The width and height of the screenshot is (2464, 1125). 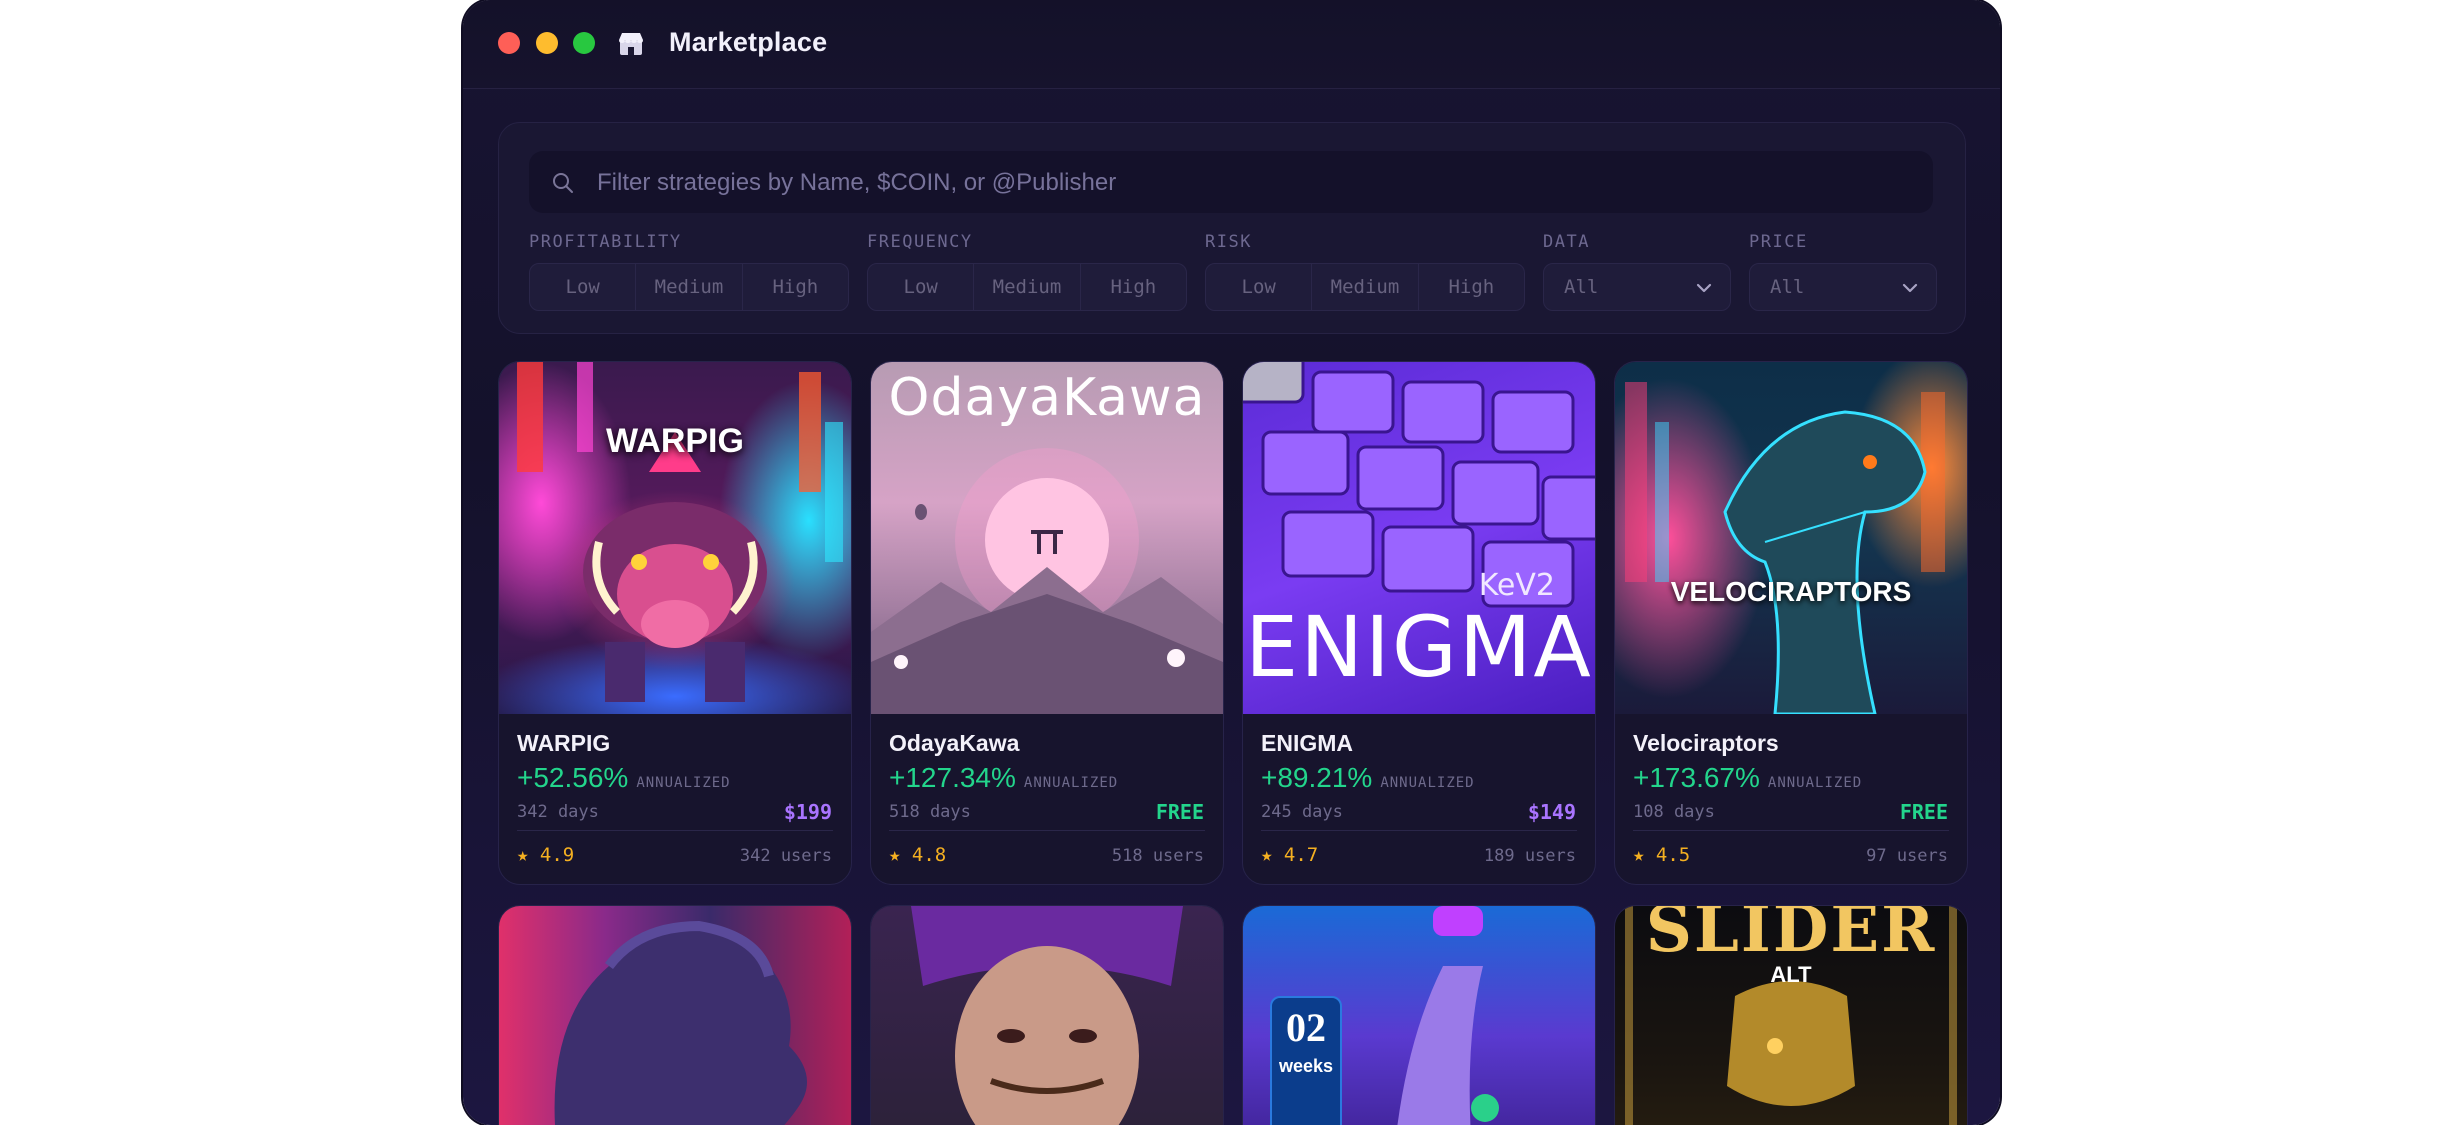 I want to click on strategy-performance: +89.21% ANNUALIZED, so click(x=1368, y=778).